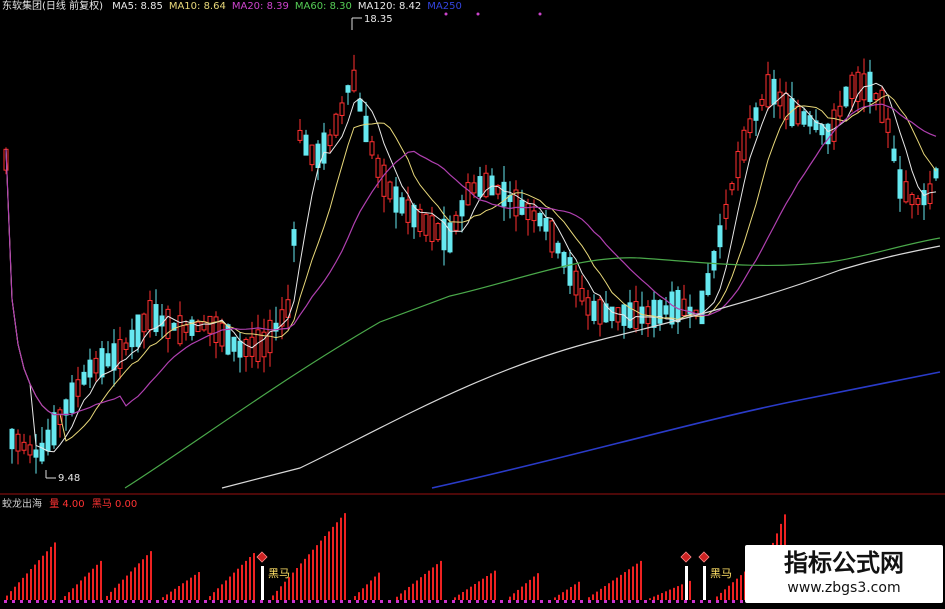 This screenshot has height=609, width=945. Describe the element at coordinates (22, 504) in the screenshot. I see `indicator-name: 蛟龙出海` at that location.